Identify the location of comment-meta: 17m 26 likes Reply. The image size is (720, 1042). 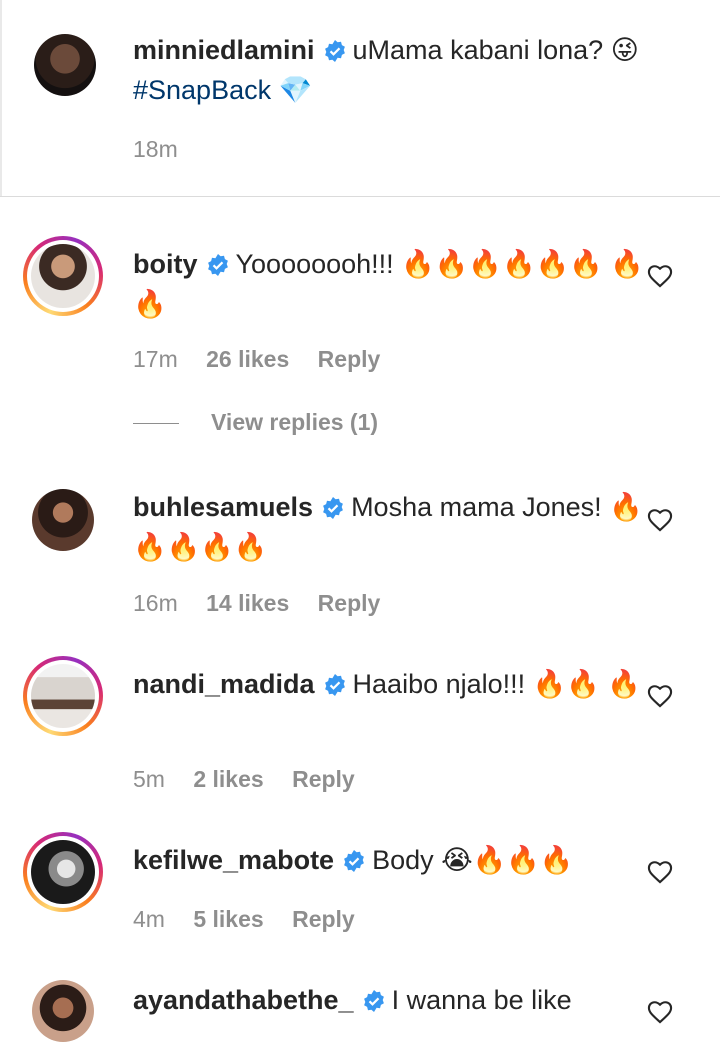
(267, 359).